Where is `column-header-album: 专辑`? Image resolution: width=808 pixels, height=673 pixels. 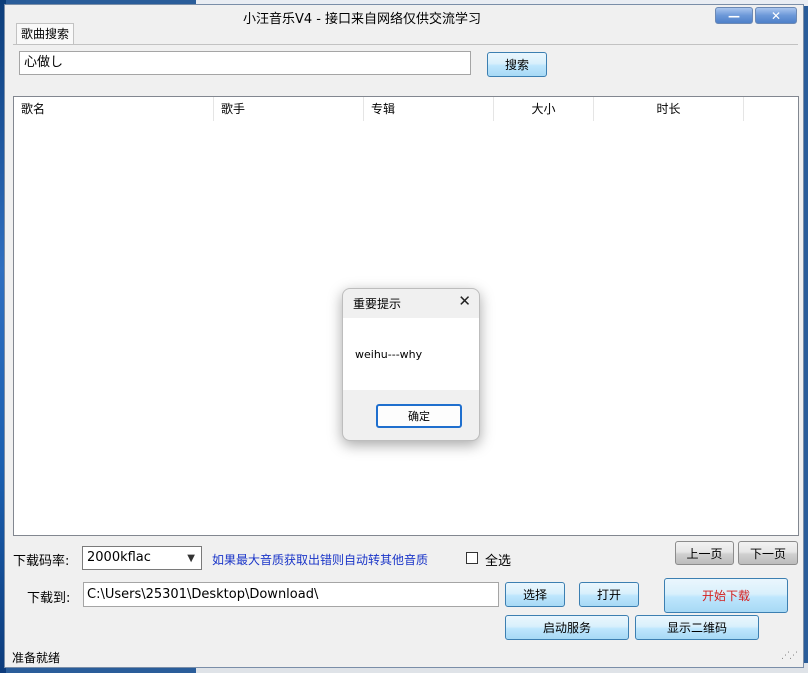
column-header-album: 专辑 is located at coordinates (429, 109).